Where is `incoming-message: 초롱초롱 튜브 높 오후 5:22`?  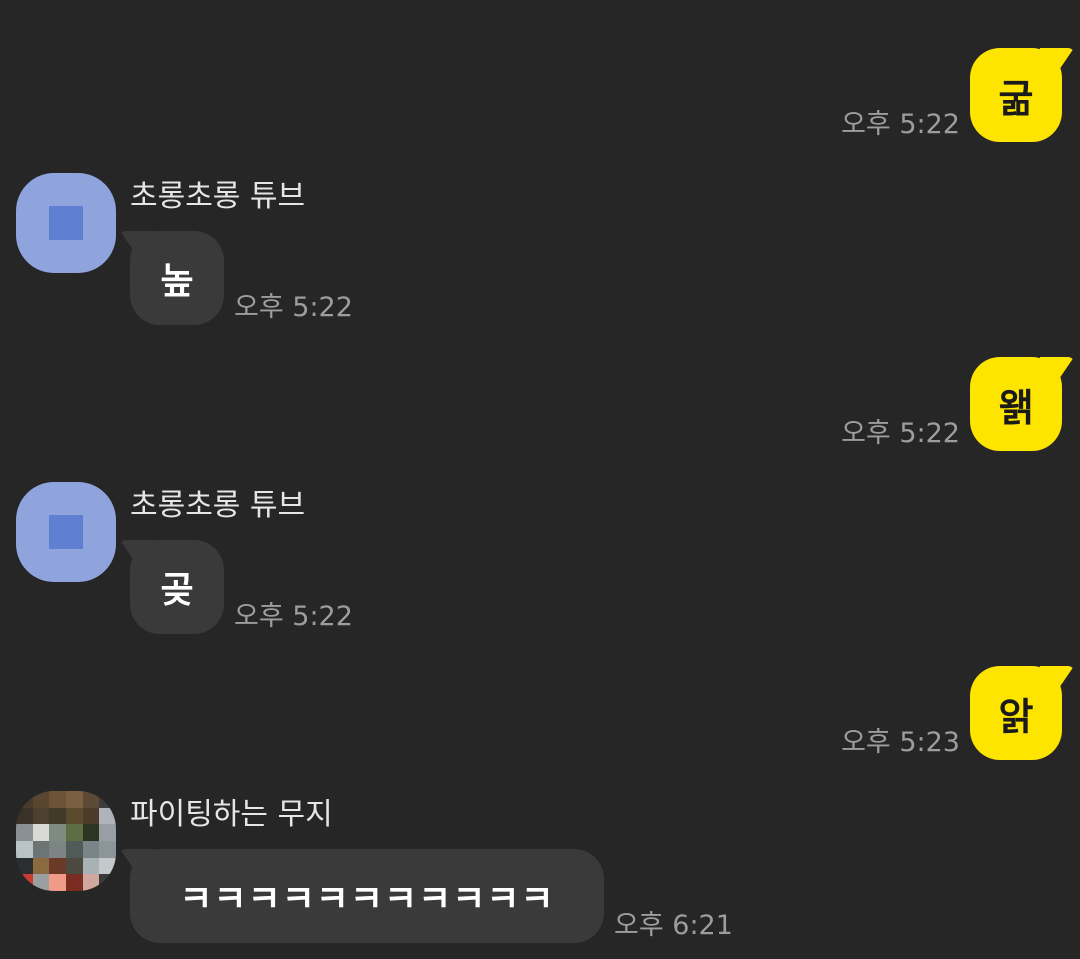 incoming-message: 초롱초롱 튜브 높 오후 5:22 is located at coordinates (184, 249).